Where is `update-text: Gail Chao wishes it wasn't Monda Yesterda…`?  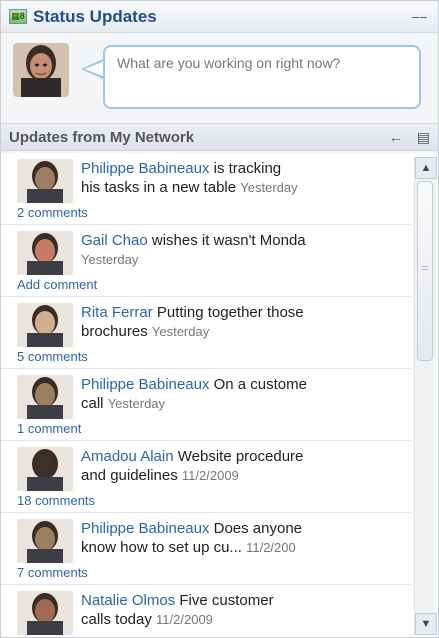
update-text: Gail Chao wishes it wasn't Monda Yesterda… is located at coordinates (244, 250).